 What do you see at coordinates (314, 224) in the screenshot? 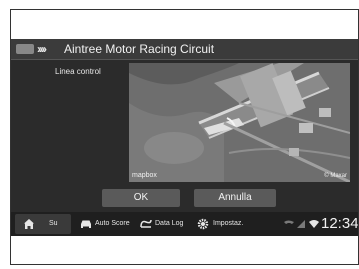
I see `wifi-icon` at bounding box center [314, 224].